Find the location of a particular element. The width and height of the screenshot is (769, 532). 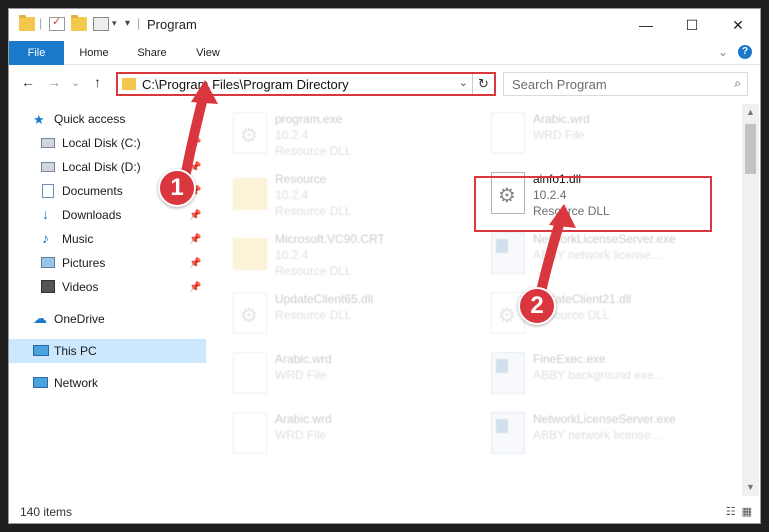

recent-locations-icon: ⌄ is located at coordinates (75, 82).